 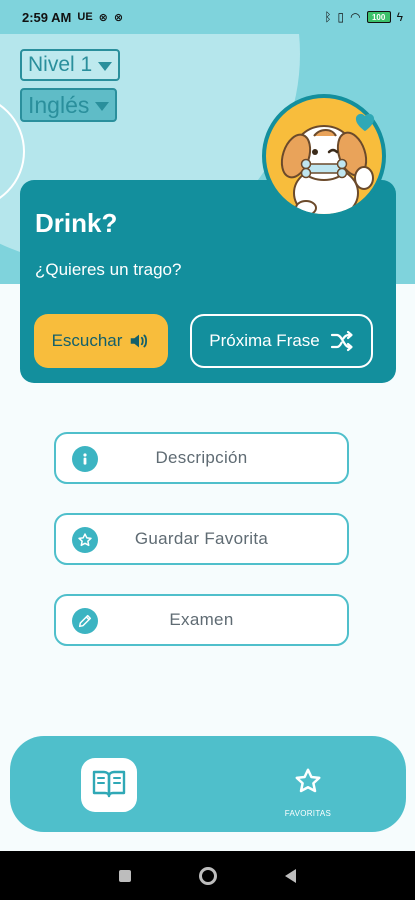 What do you see at coordinates (139, 341) in the screenshot?
I see `speaker-icon` at bounding box center [139, 341].